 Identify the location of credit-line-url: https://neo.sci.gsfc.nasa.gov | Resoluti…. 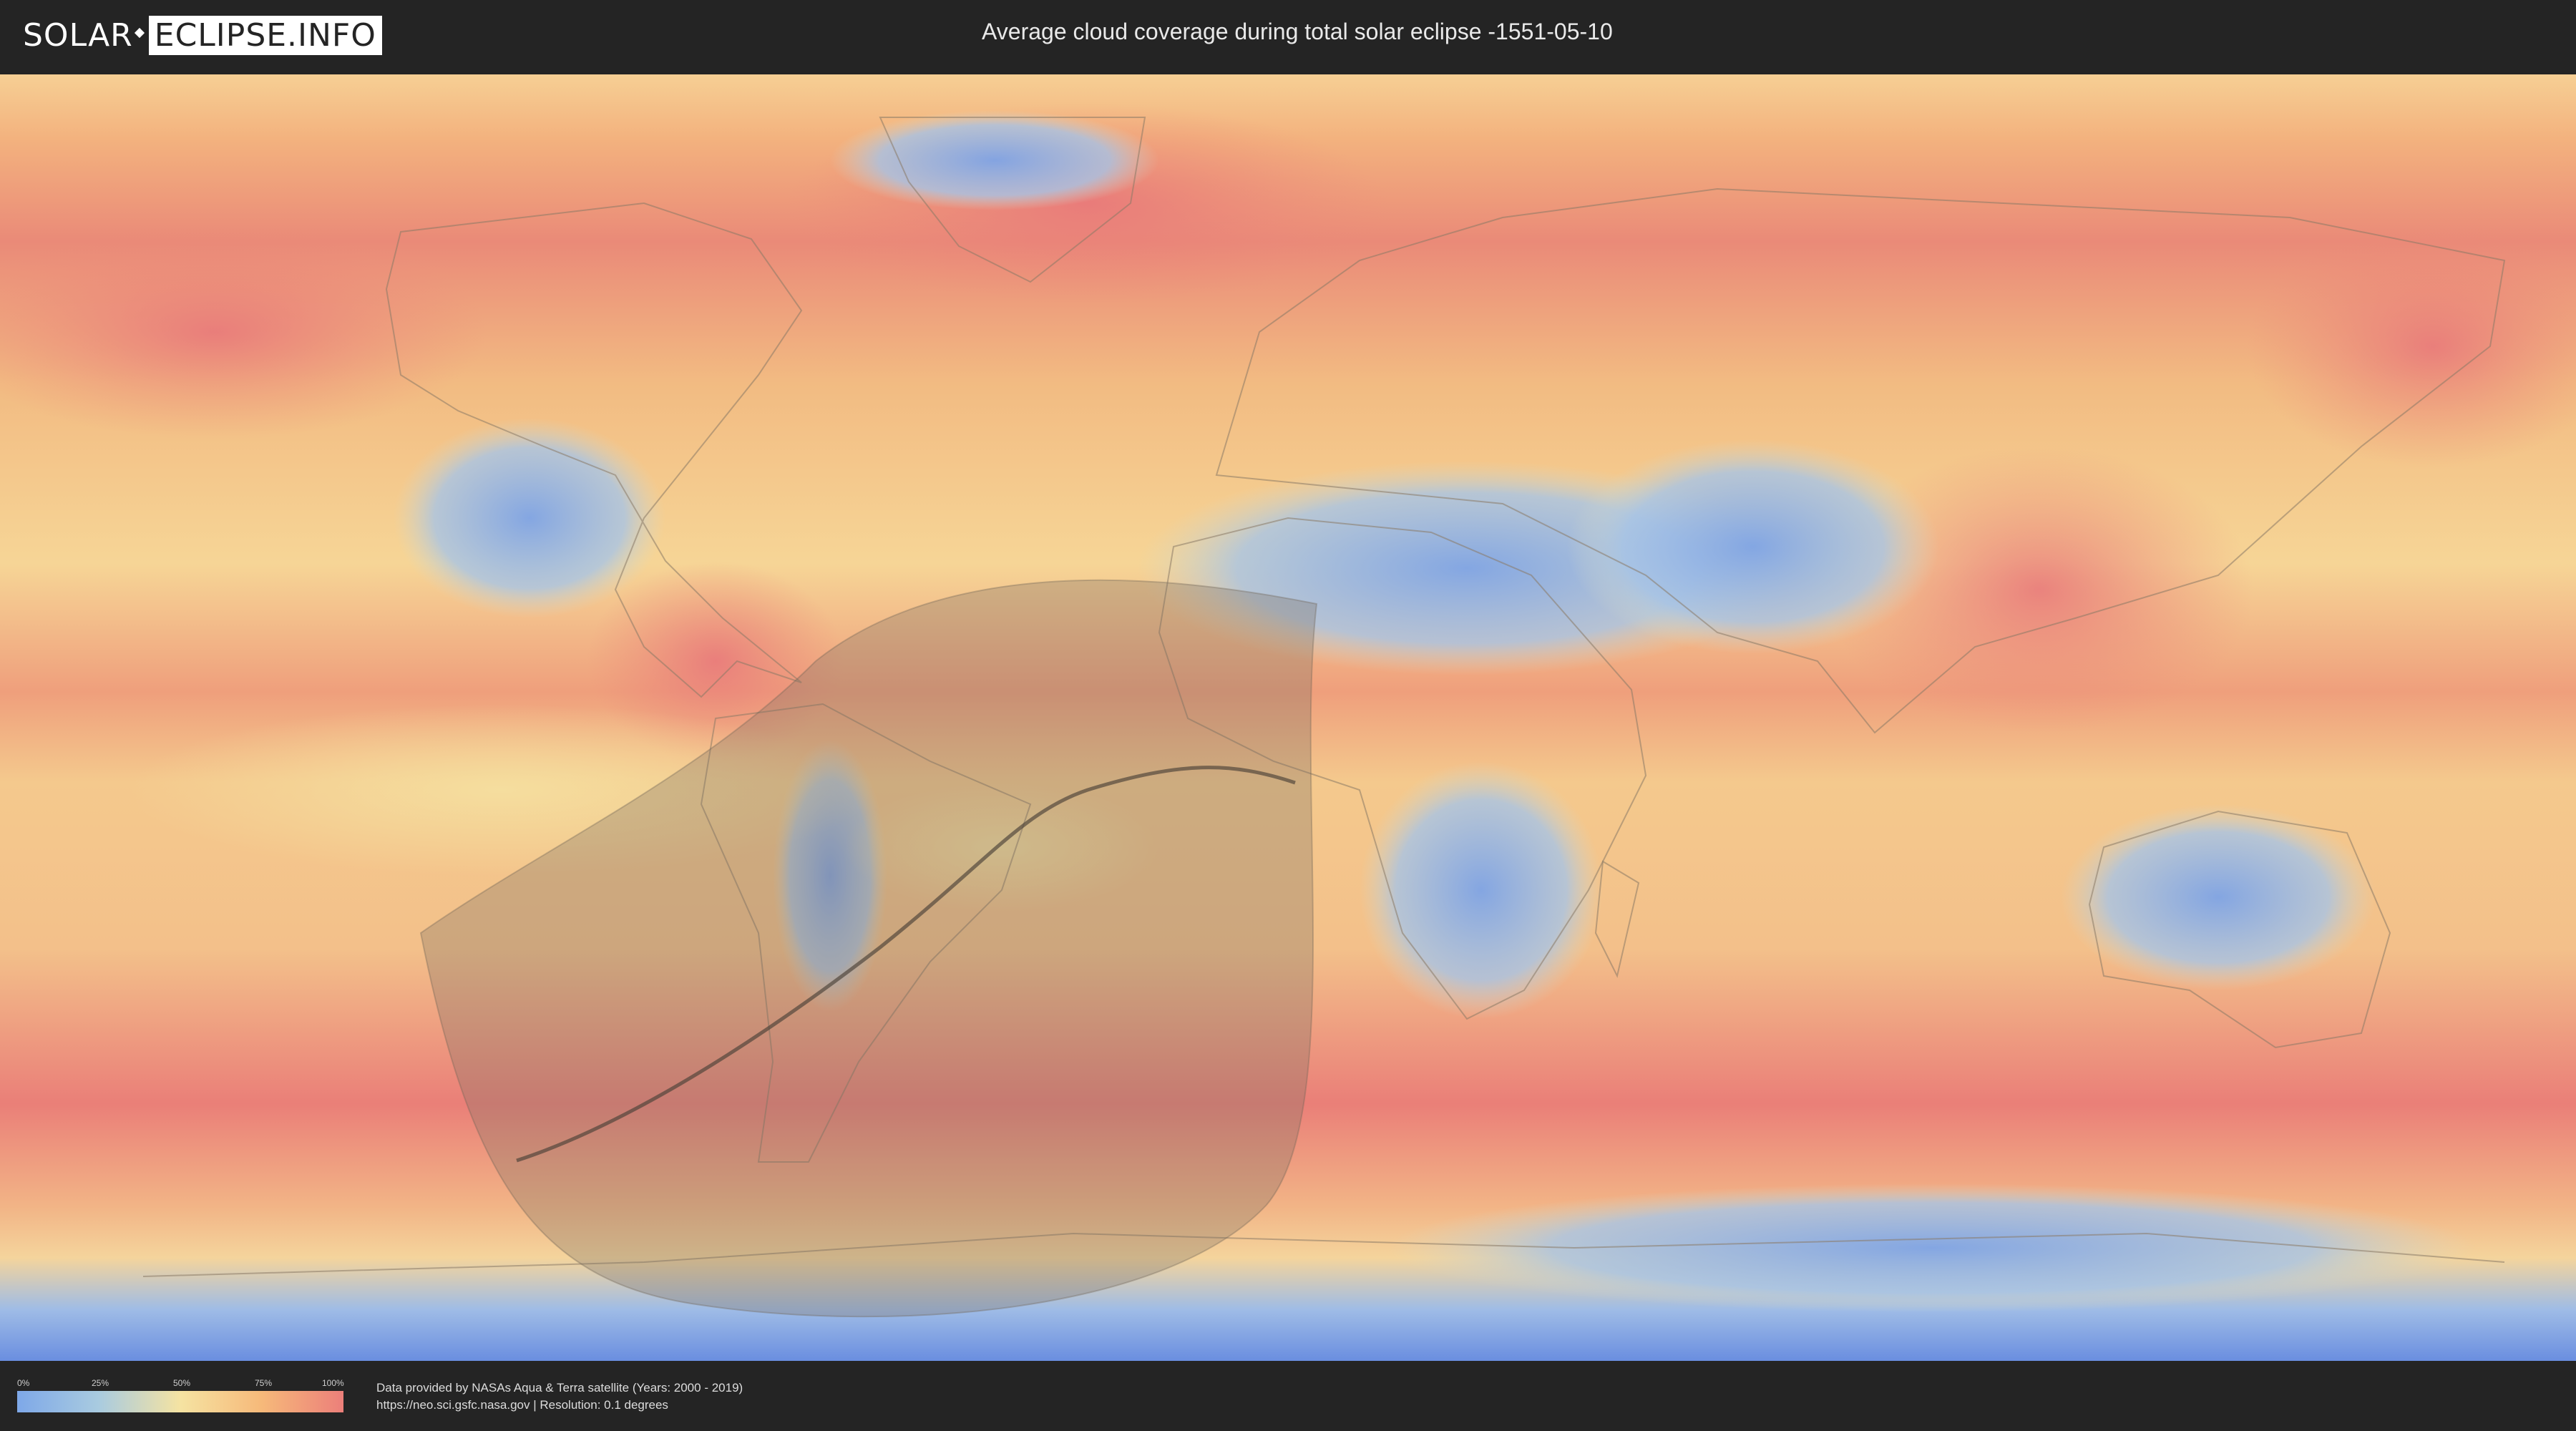
(559, 1405).